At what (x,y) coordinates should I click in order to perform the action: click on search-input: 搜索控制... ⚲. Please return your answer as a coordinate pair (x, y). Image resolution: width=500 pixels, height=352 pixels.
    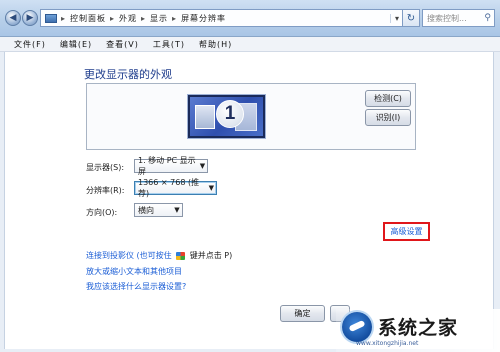
    Looking at the image, I should click on (458, 18).